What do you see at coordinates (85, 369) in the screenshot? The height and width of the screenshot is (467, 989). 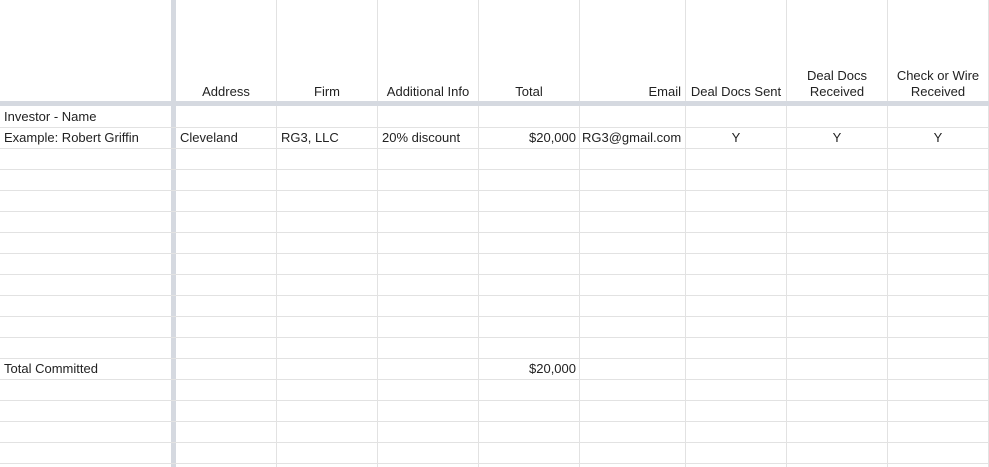 I see `cell-total-committed-label: Total Committed` at bounding box center [85, 369].